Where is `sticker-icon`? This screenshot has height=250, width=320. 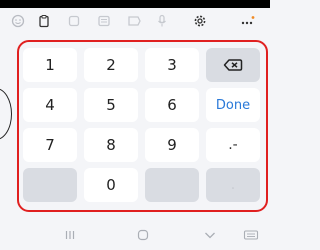 sticker-icon is located at coordinates (74, 21).